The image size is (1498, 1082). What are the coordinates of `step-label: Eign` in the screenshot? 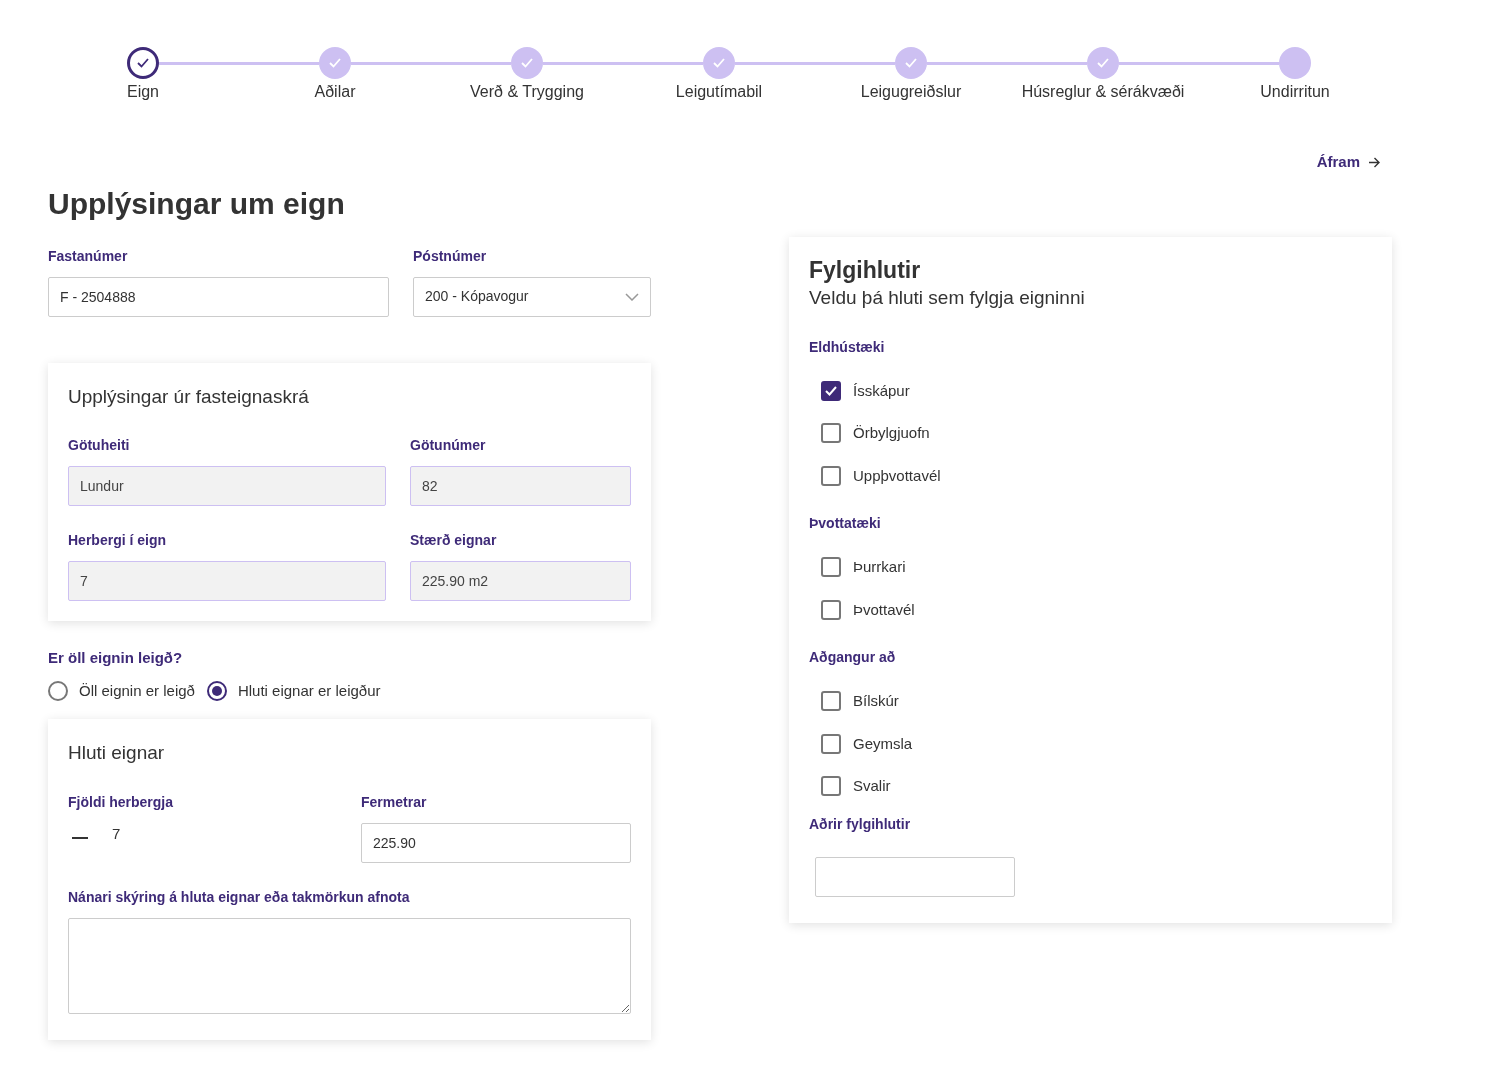 It's located at (143, 92).